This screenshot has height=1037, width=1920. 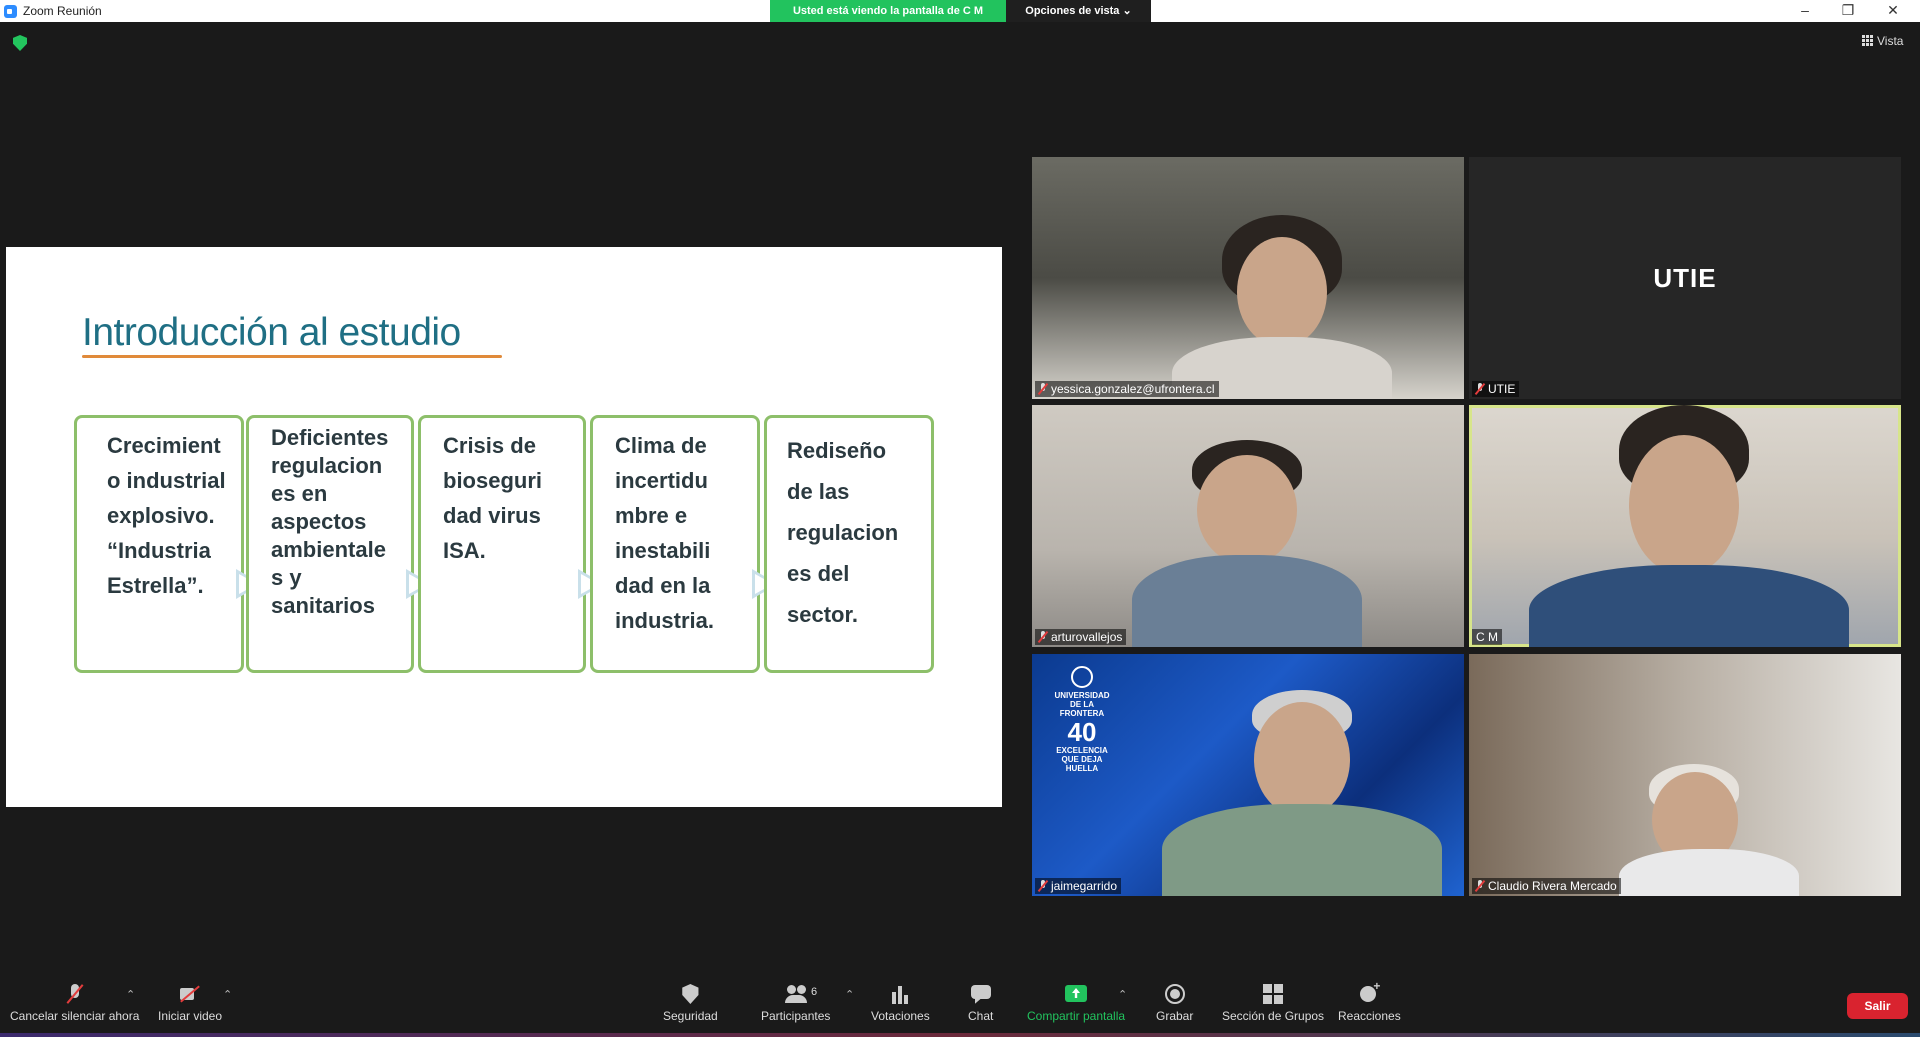 What do you see at coordinates (10, 11) in the screenshot?
I see `zoom-app-icon` at bounding box center [10, 11].